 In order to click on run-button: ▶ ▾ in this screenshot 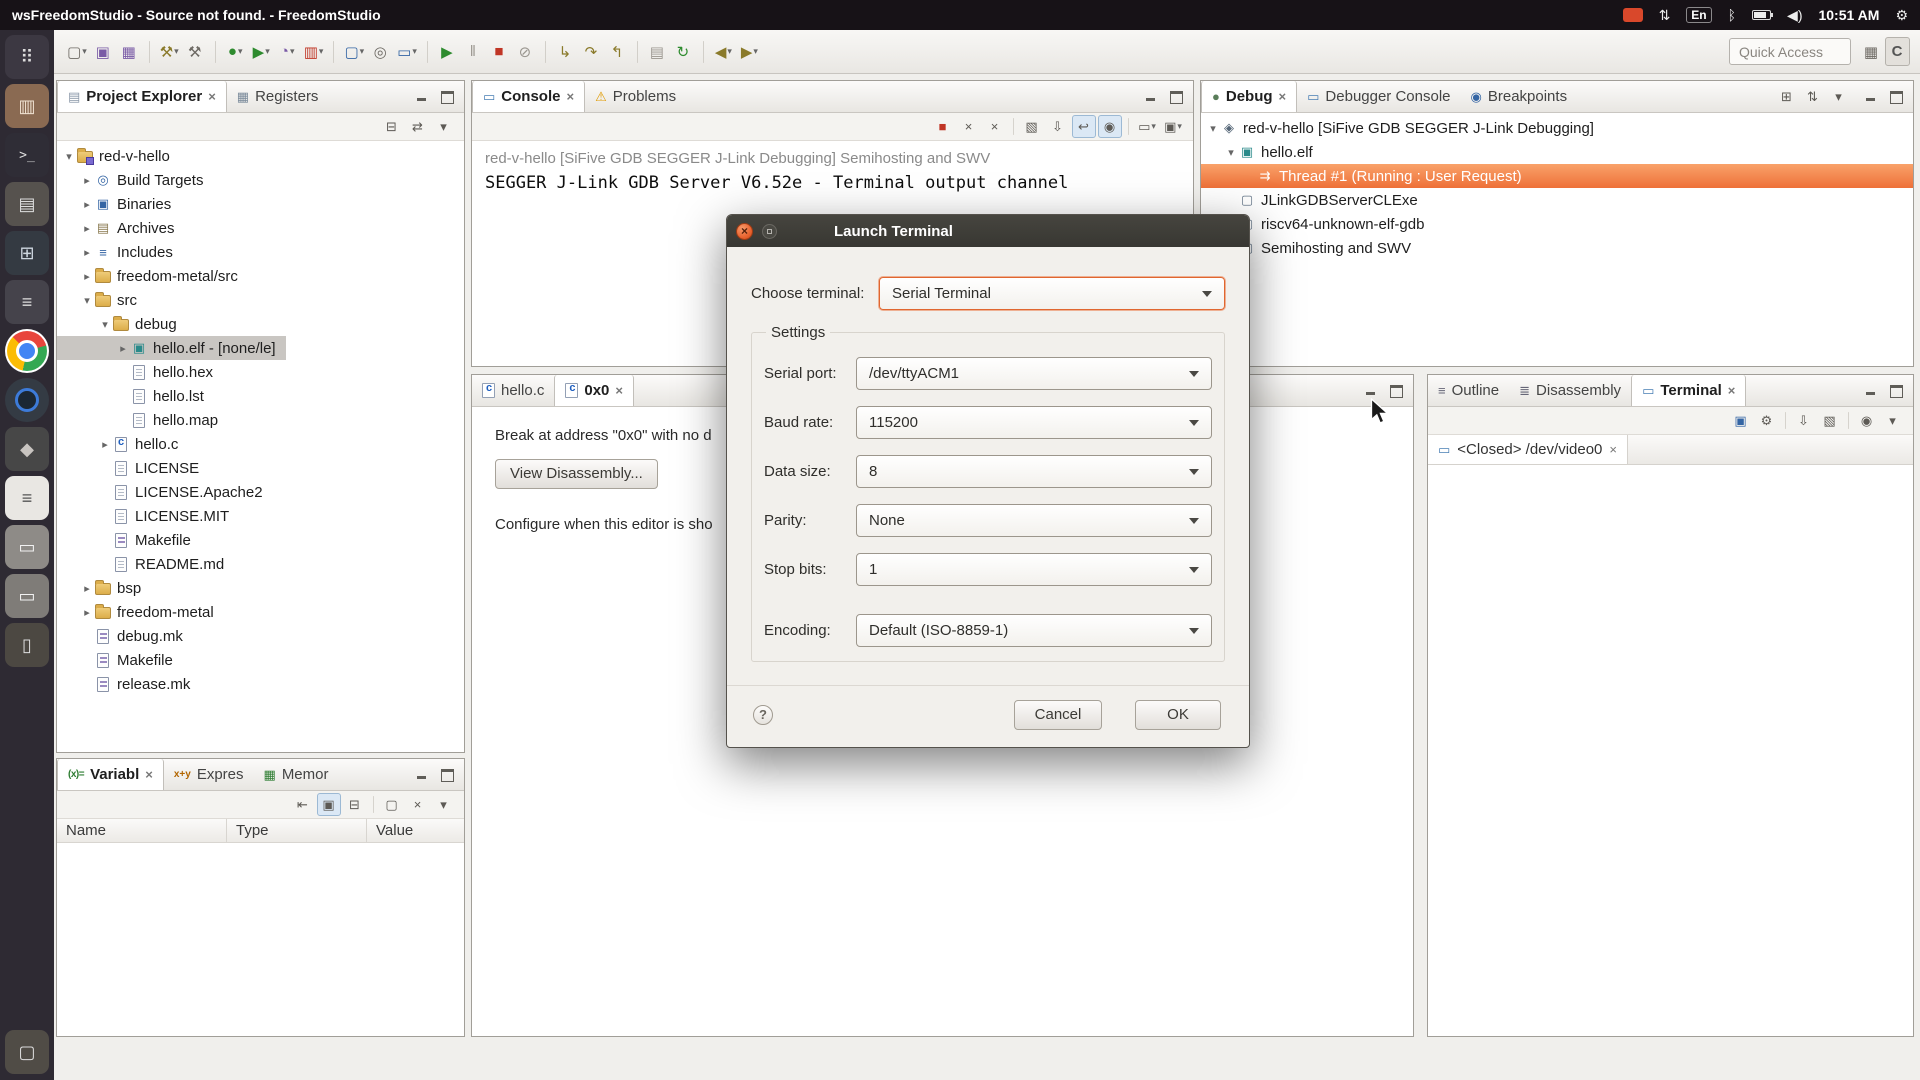, I will do `click(261, 51)`.